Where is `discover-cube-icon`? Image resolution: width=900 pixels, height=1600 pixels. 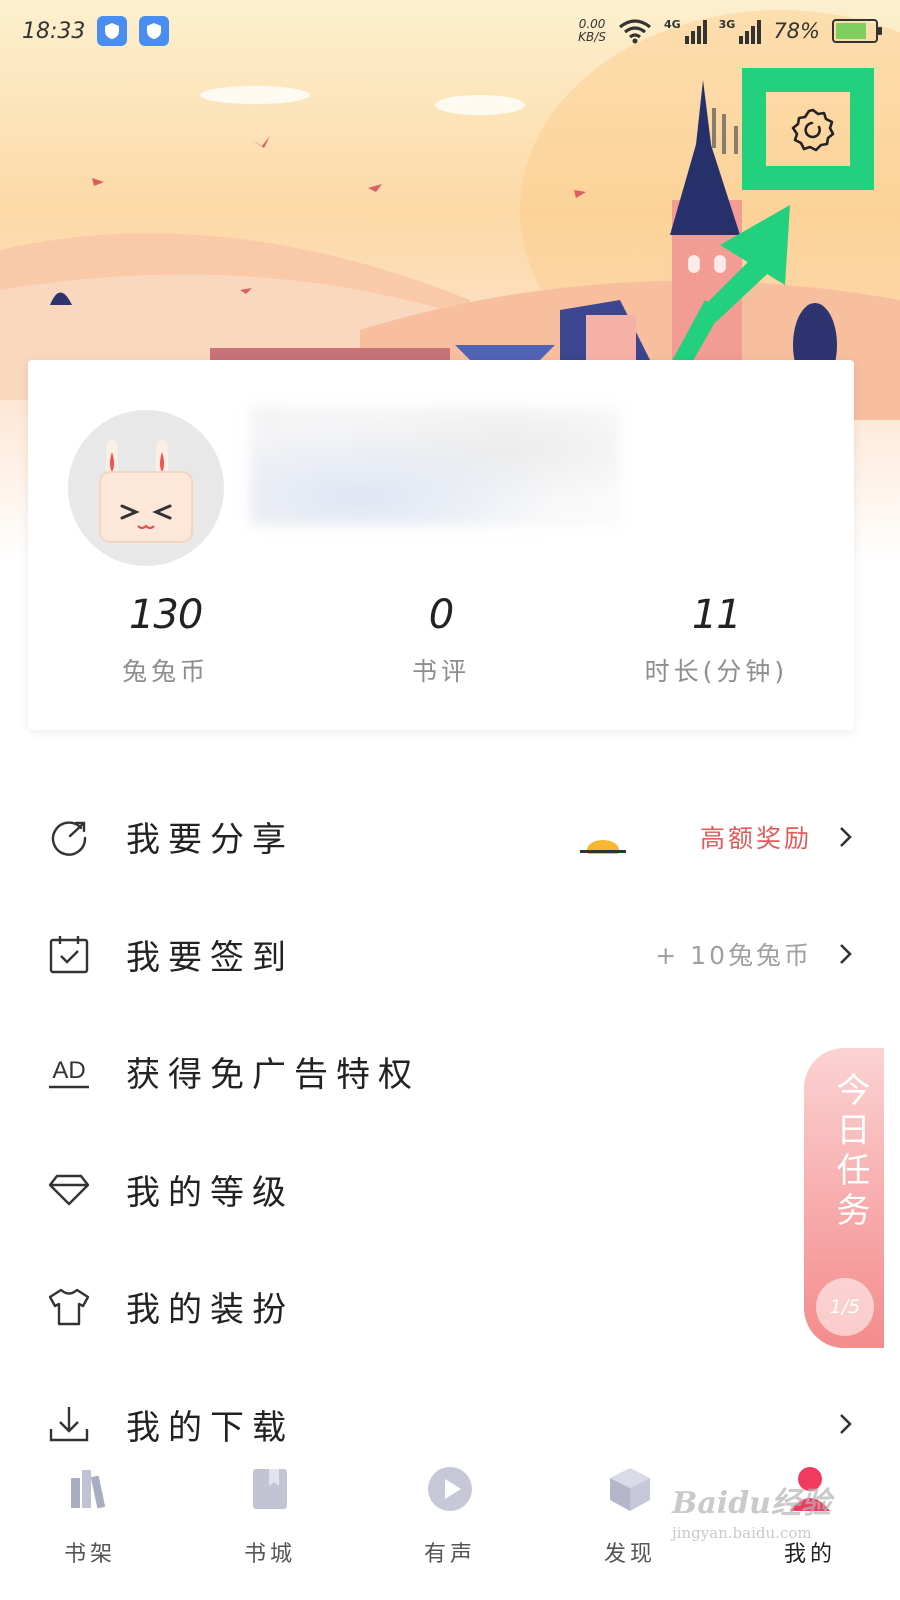
discover-cube-icon is located at coordinates (630, 1489).